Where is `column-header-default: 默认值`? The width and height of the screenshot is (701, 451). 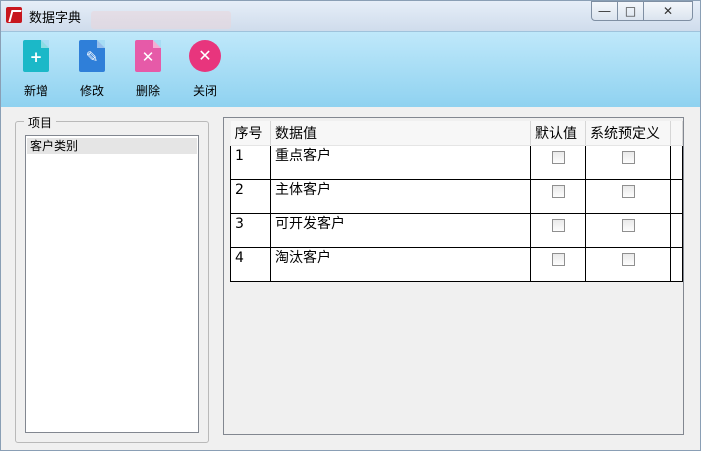 column-header-default: 默认值 is located at coordinates (558, 133).